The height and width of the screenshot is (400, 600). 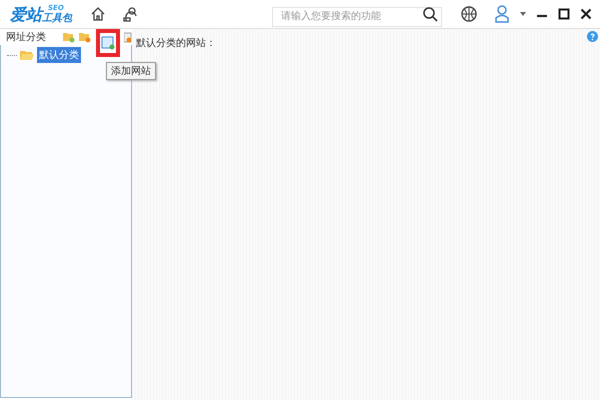 What do you see at coordinates (564, 14) in the screenshot?
I see `maximize-icon` at bounding box center [564, 14].